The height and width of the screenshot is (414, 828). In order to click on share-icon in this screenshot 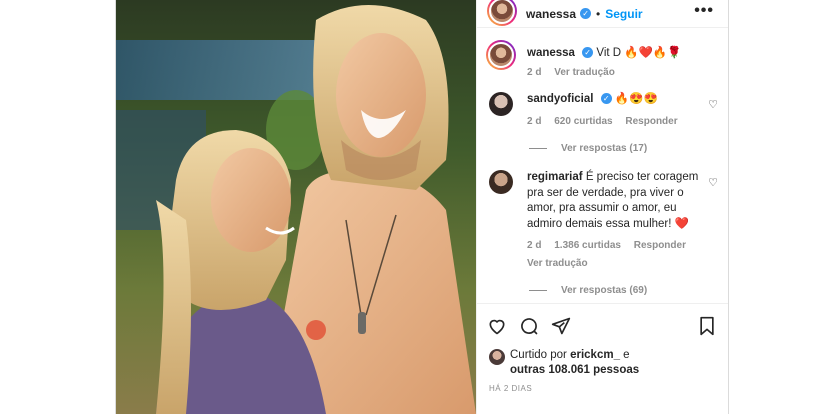, I will do `click(561, 326)`.